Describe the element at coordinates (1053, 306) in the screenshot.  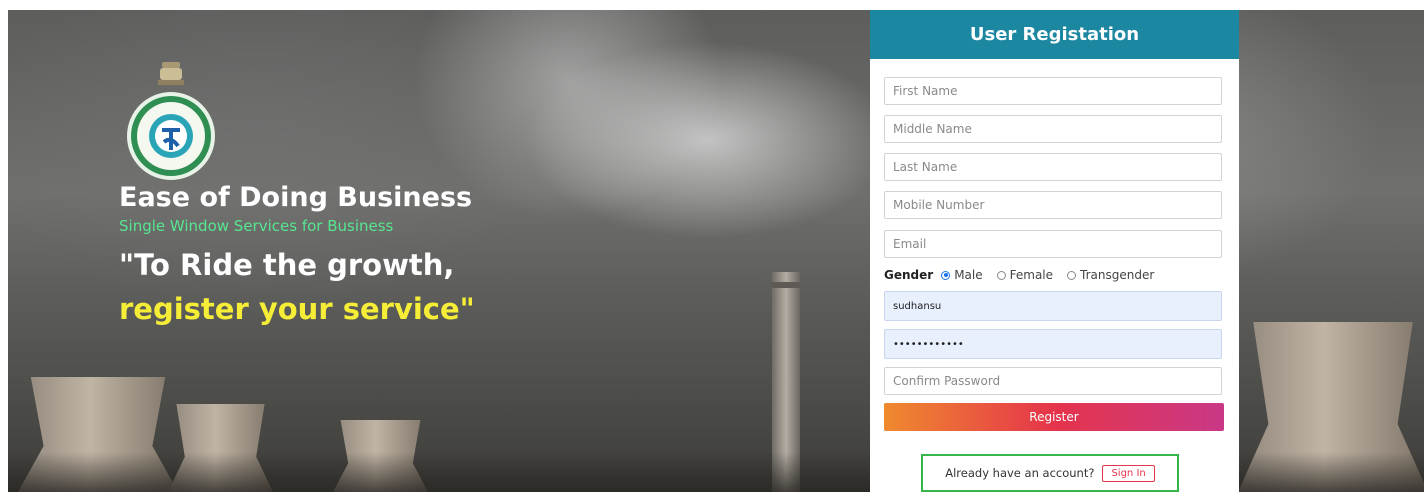
I see `username-input` at that location.